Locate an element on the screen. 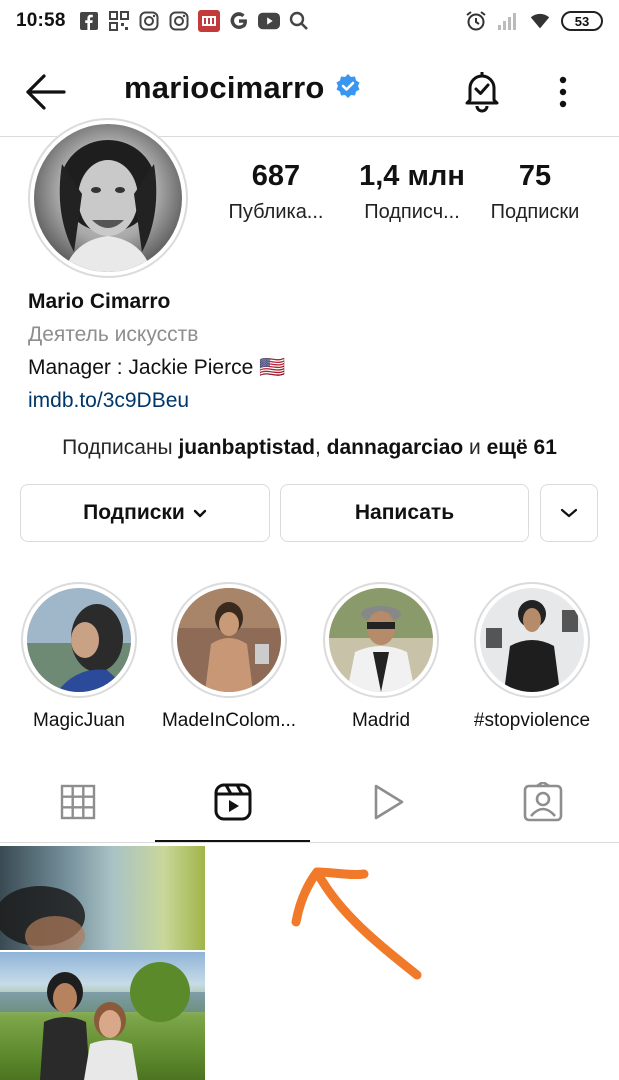 Image resolution: width=619 pixels, height=1080 pixels. tab-reels is located at coordinates (232, 802).